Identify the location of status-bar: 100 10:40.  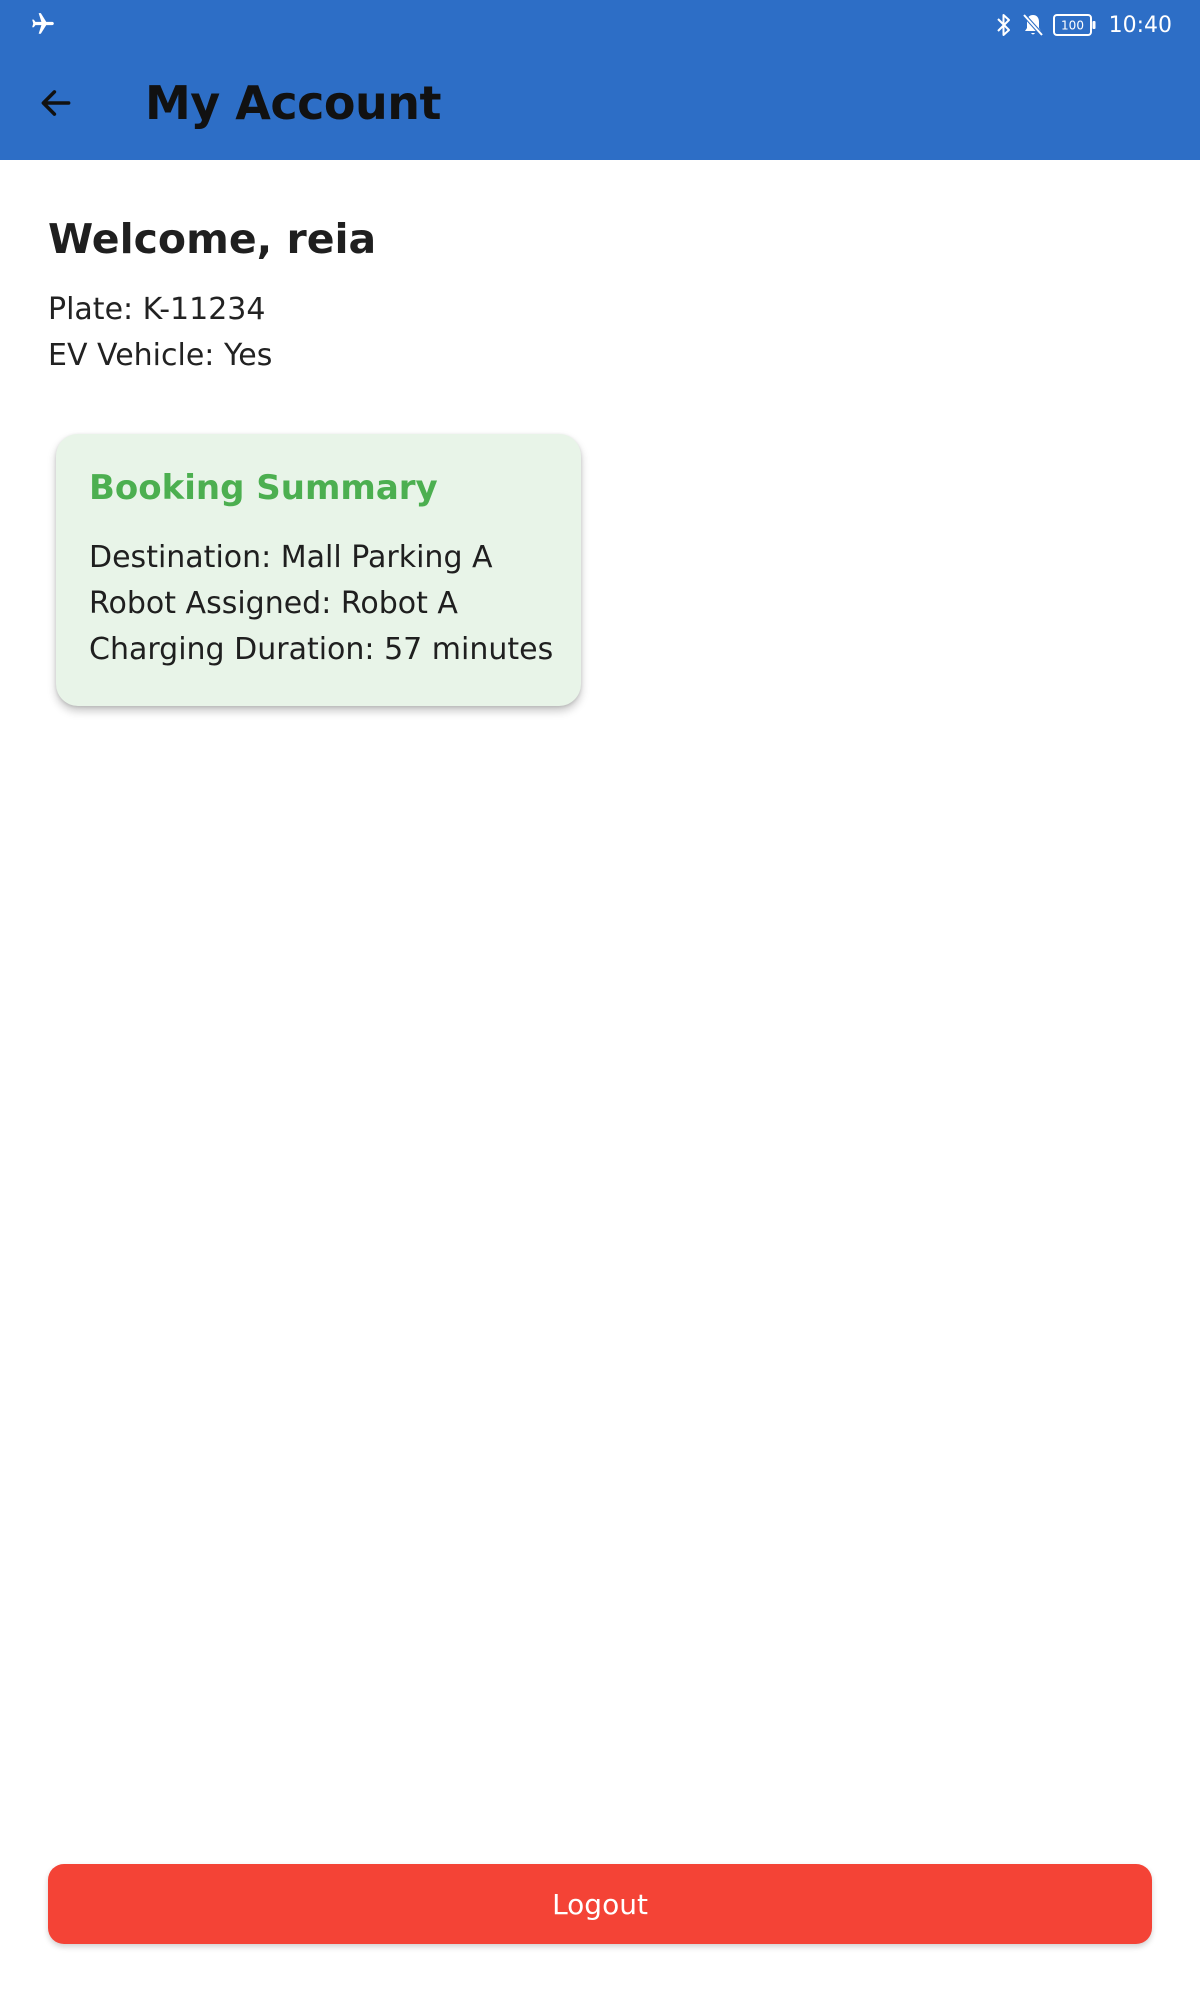
(600, 25).